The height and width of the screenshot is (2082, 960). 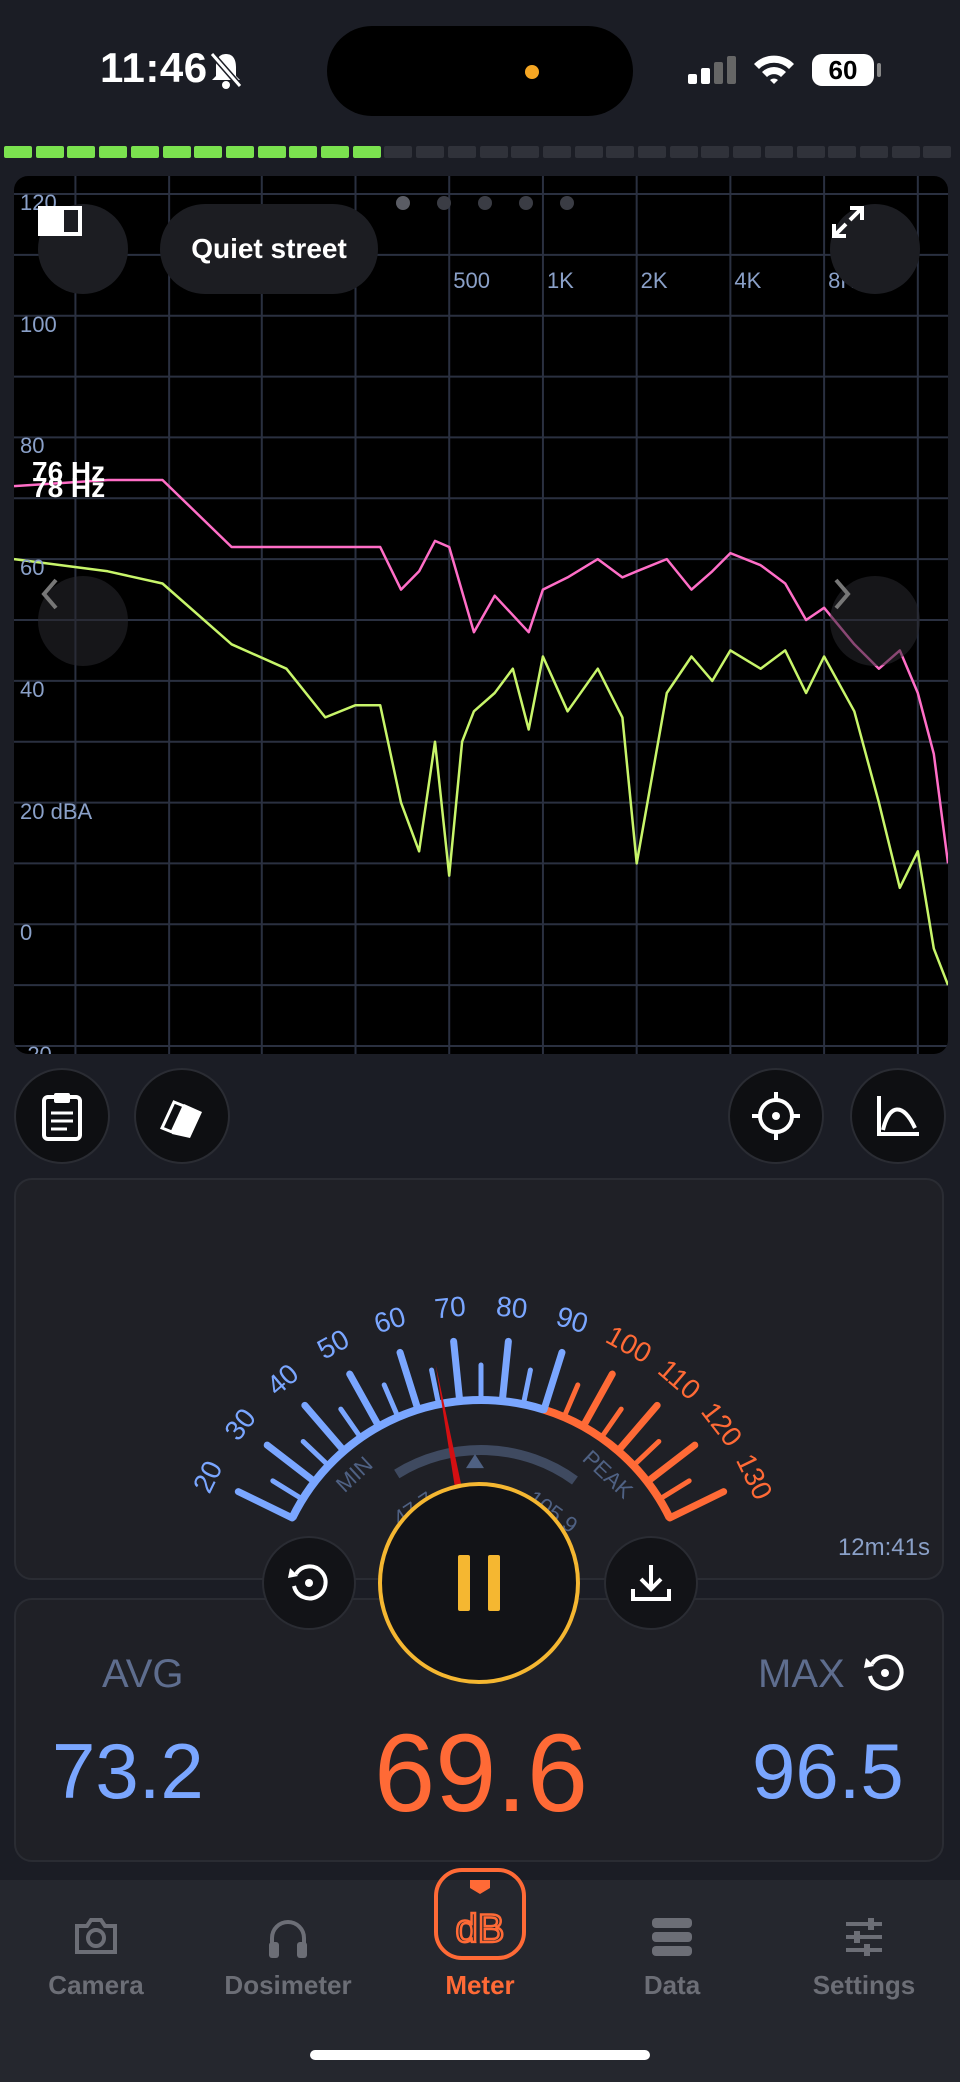 What do you see at coordinates (748, 280) in the screenshot?
I see `x-tick-label: 4K` at bounding box center [748, 280].